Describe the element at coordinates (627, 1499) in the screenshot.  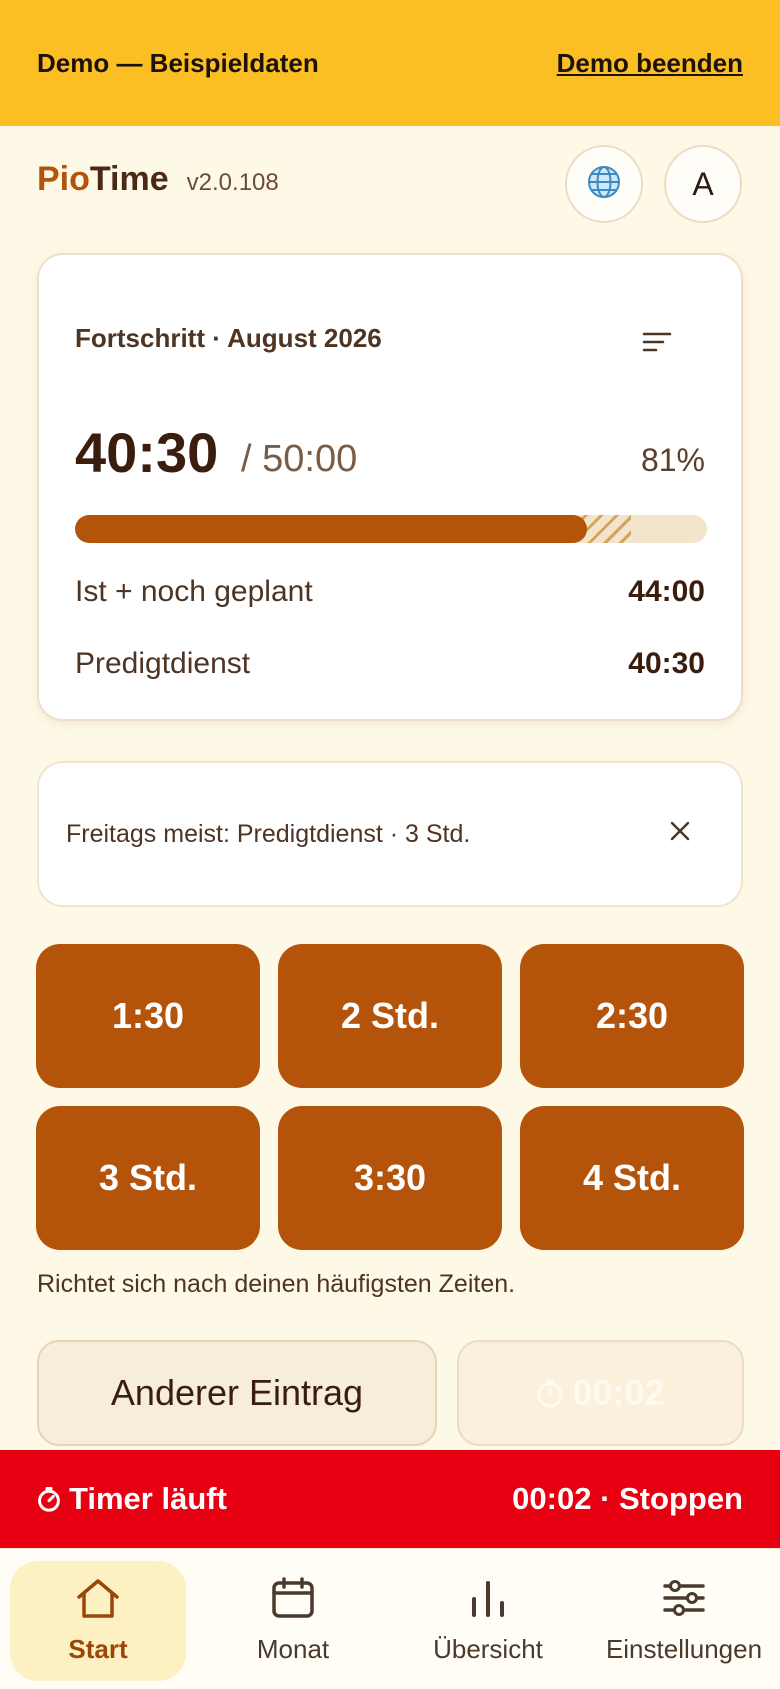
I see `stop-timer-button: 00:02 · Stoppen` at that location.